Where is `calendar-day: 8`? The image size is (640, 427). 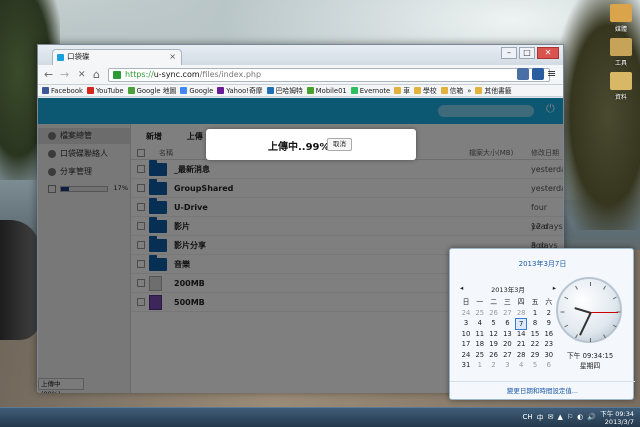 calendar-day: 8 is located at coordinates (535, 323).